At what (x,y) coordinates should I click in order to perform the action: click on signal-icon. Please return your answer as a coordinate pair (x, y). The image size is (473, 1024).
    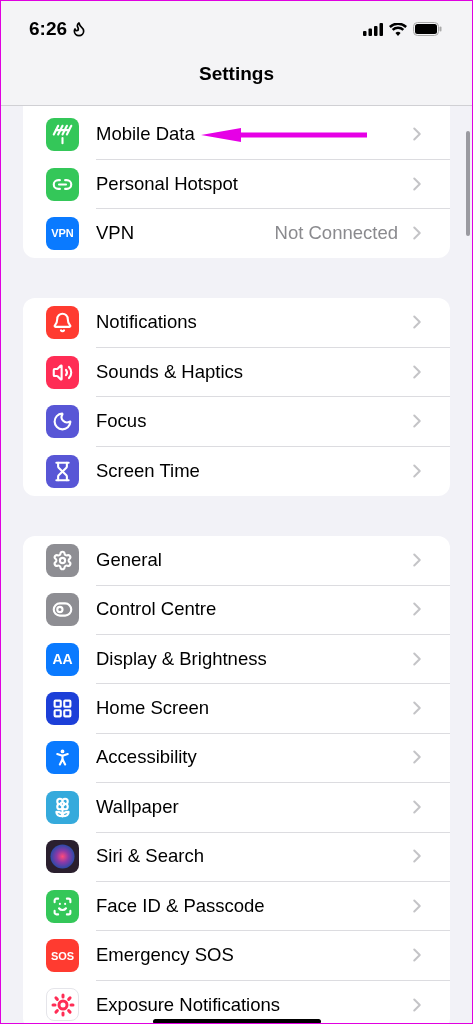
    Looking at the image, I should click on (373, 29).